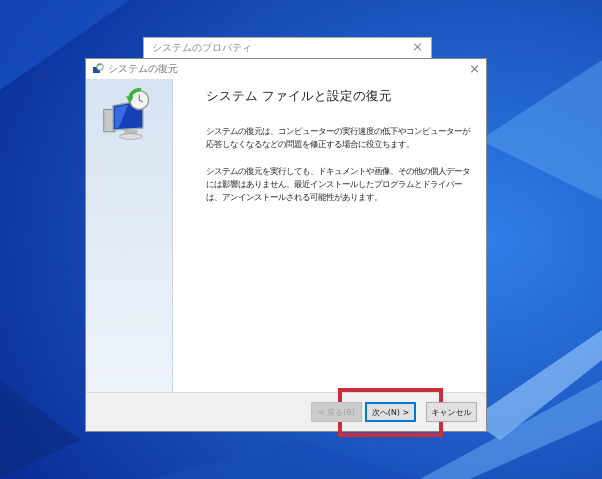  Describe the element at coordinates (390, 412) in the screenshot. I see `wizard-button: 次へ(N) >` at that location.